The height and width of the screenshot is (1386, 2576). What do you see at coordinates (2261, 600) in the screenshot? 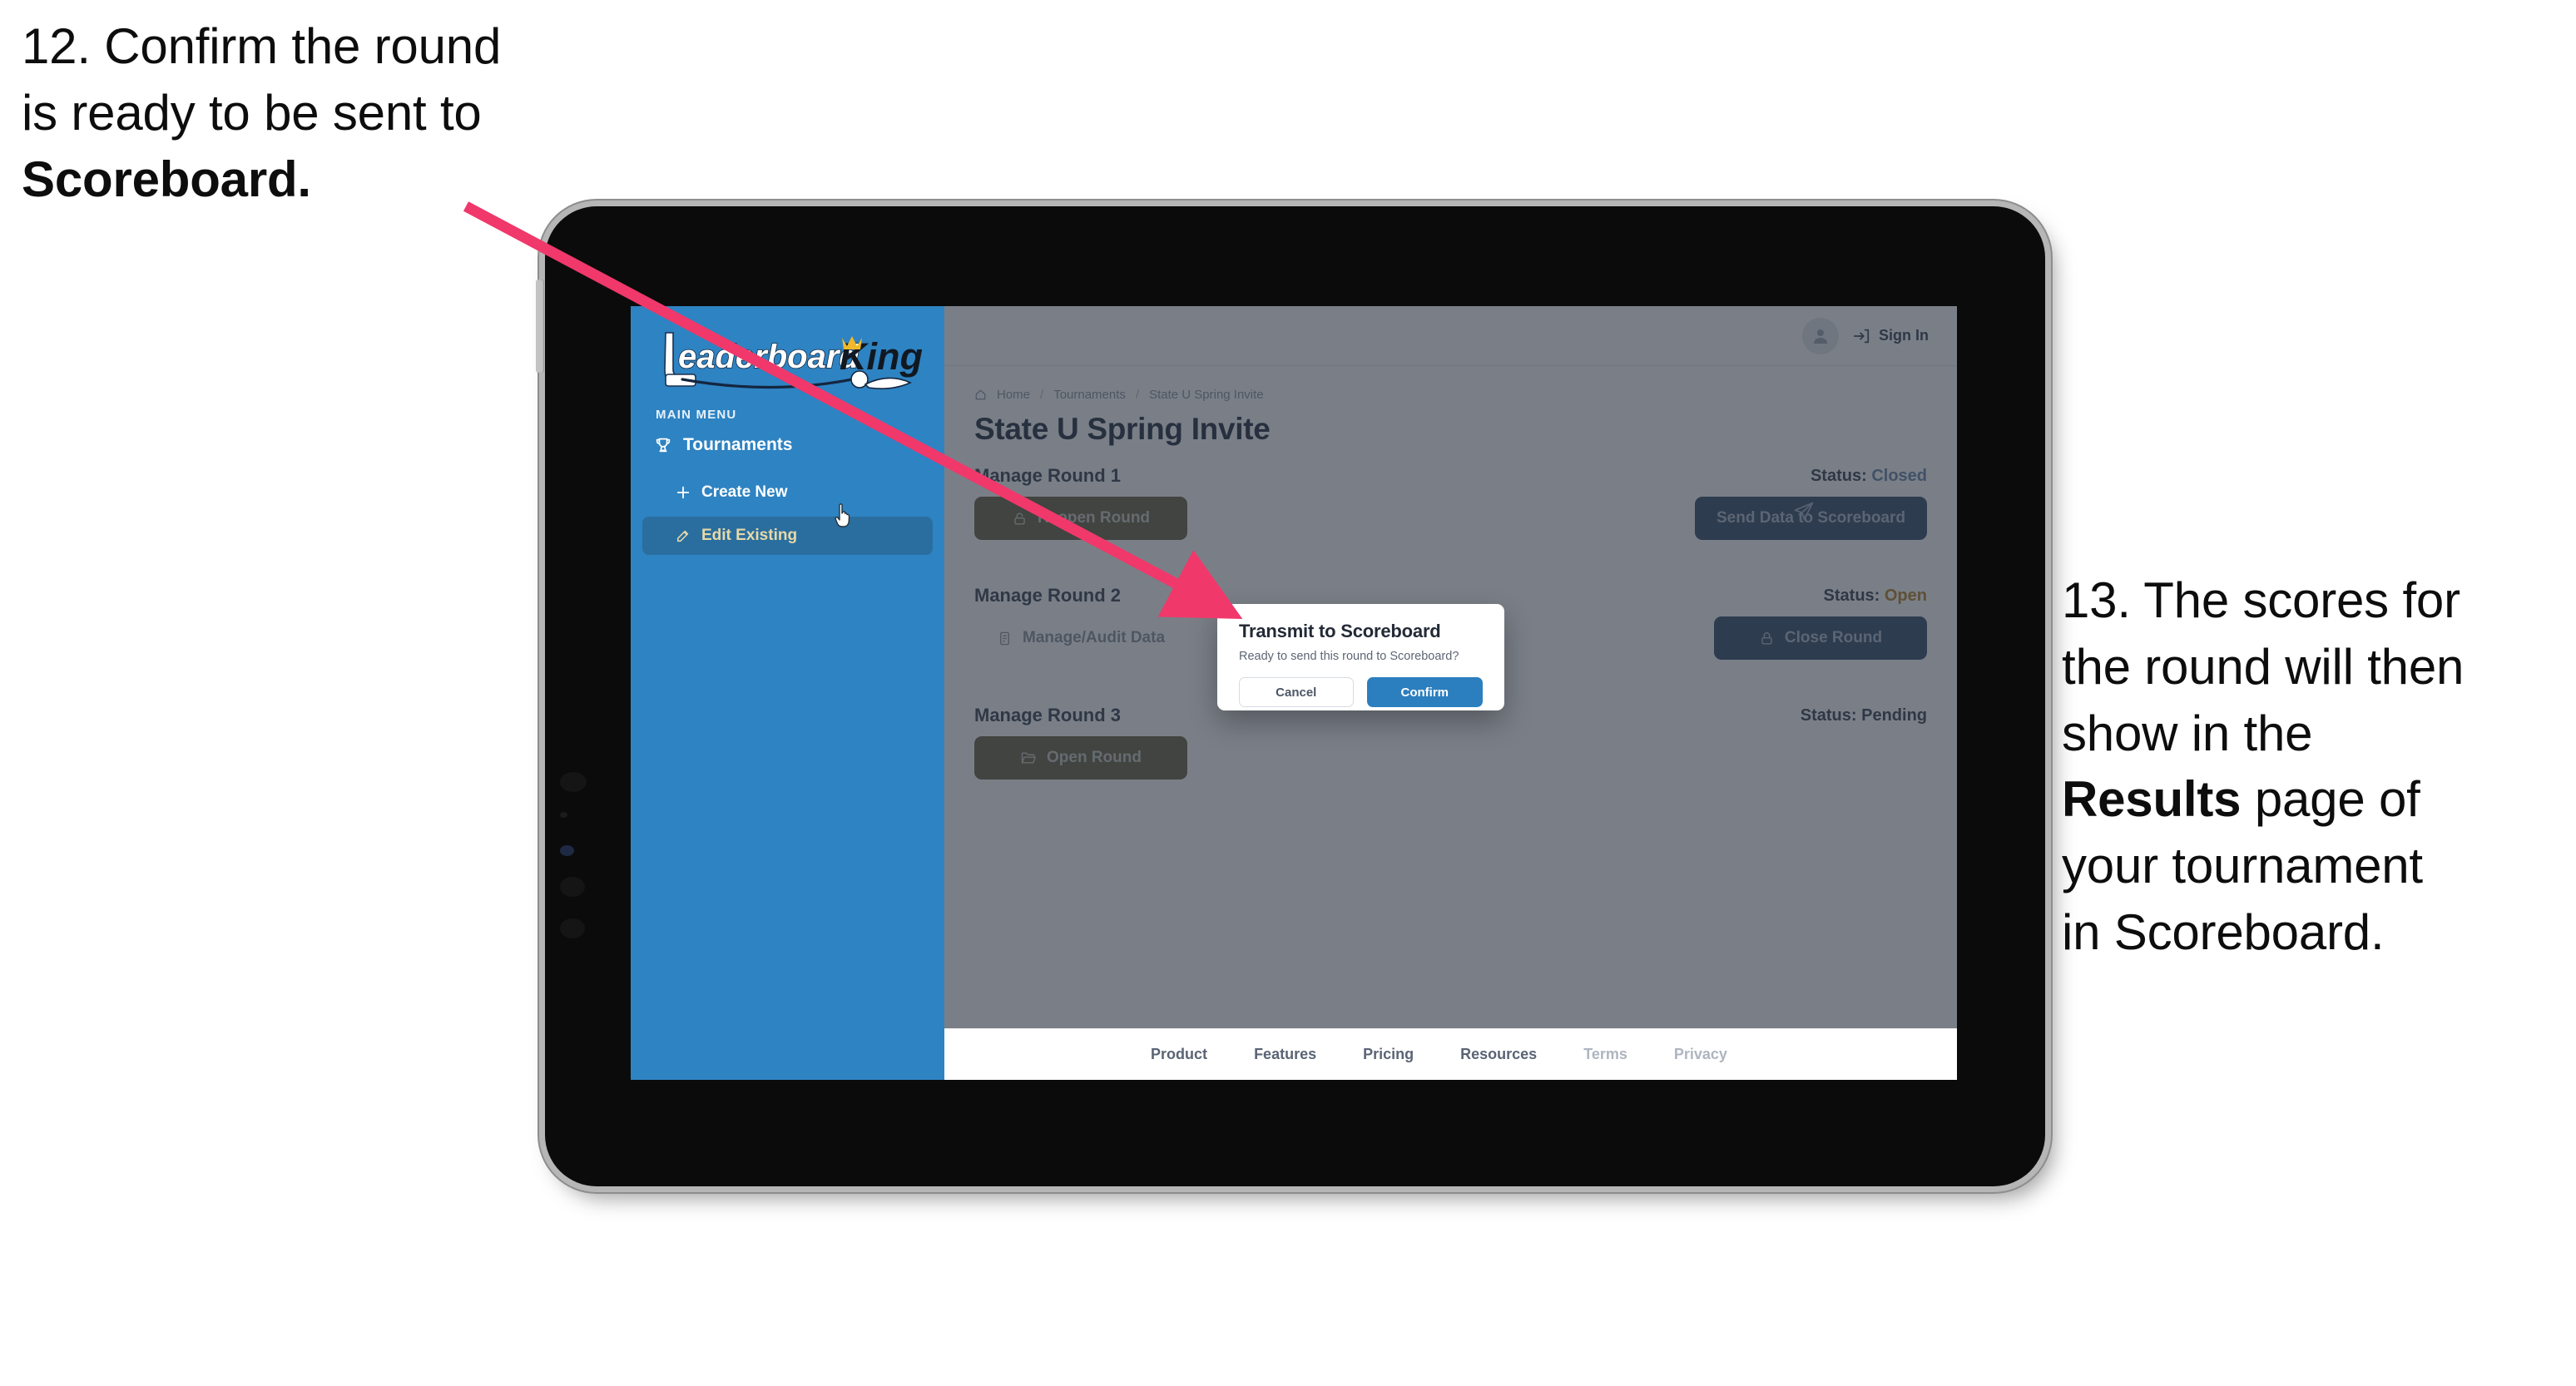
I see `annotation-step-13-line1: 13. The scores for` at bounding box center [2261, 600].